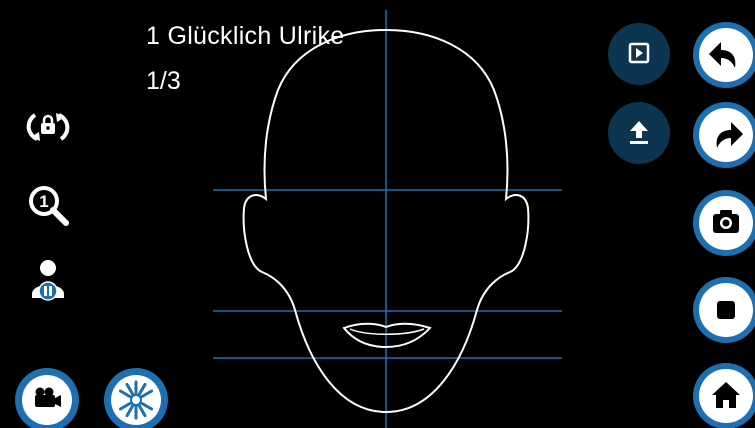 The image size is (755, 428). I want to click on undo-button, so click(724, 55).